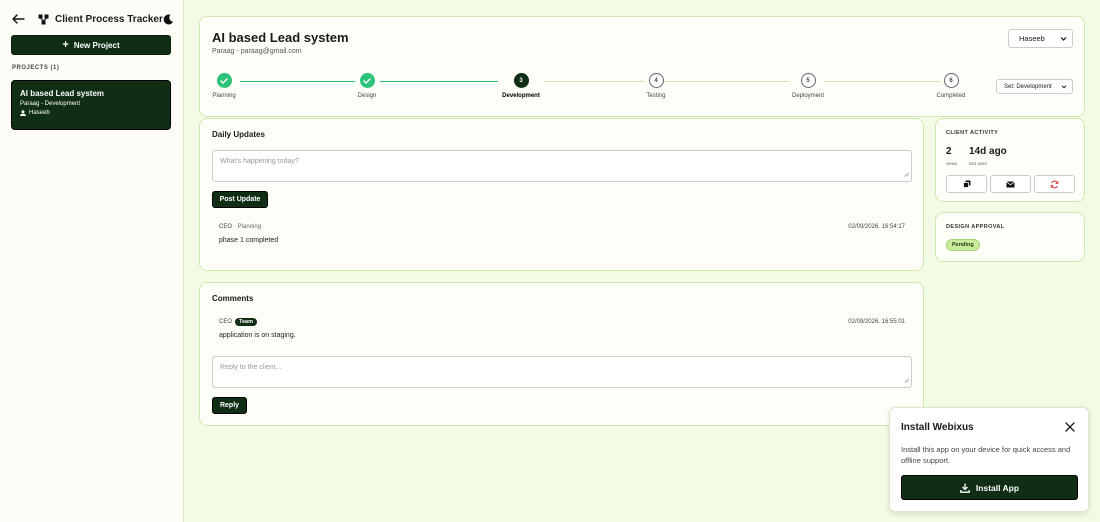 The image size is (1100, 522). I want to click on last-seen-value: 14d ago, so click(988, 151).